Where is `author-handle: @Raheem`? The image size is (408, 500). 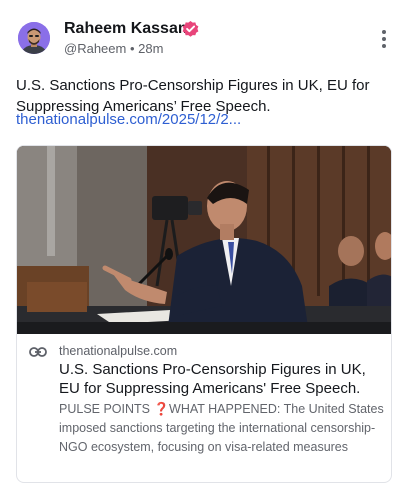
author-handle: @Raheem is located at coordinates (95, 48).